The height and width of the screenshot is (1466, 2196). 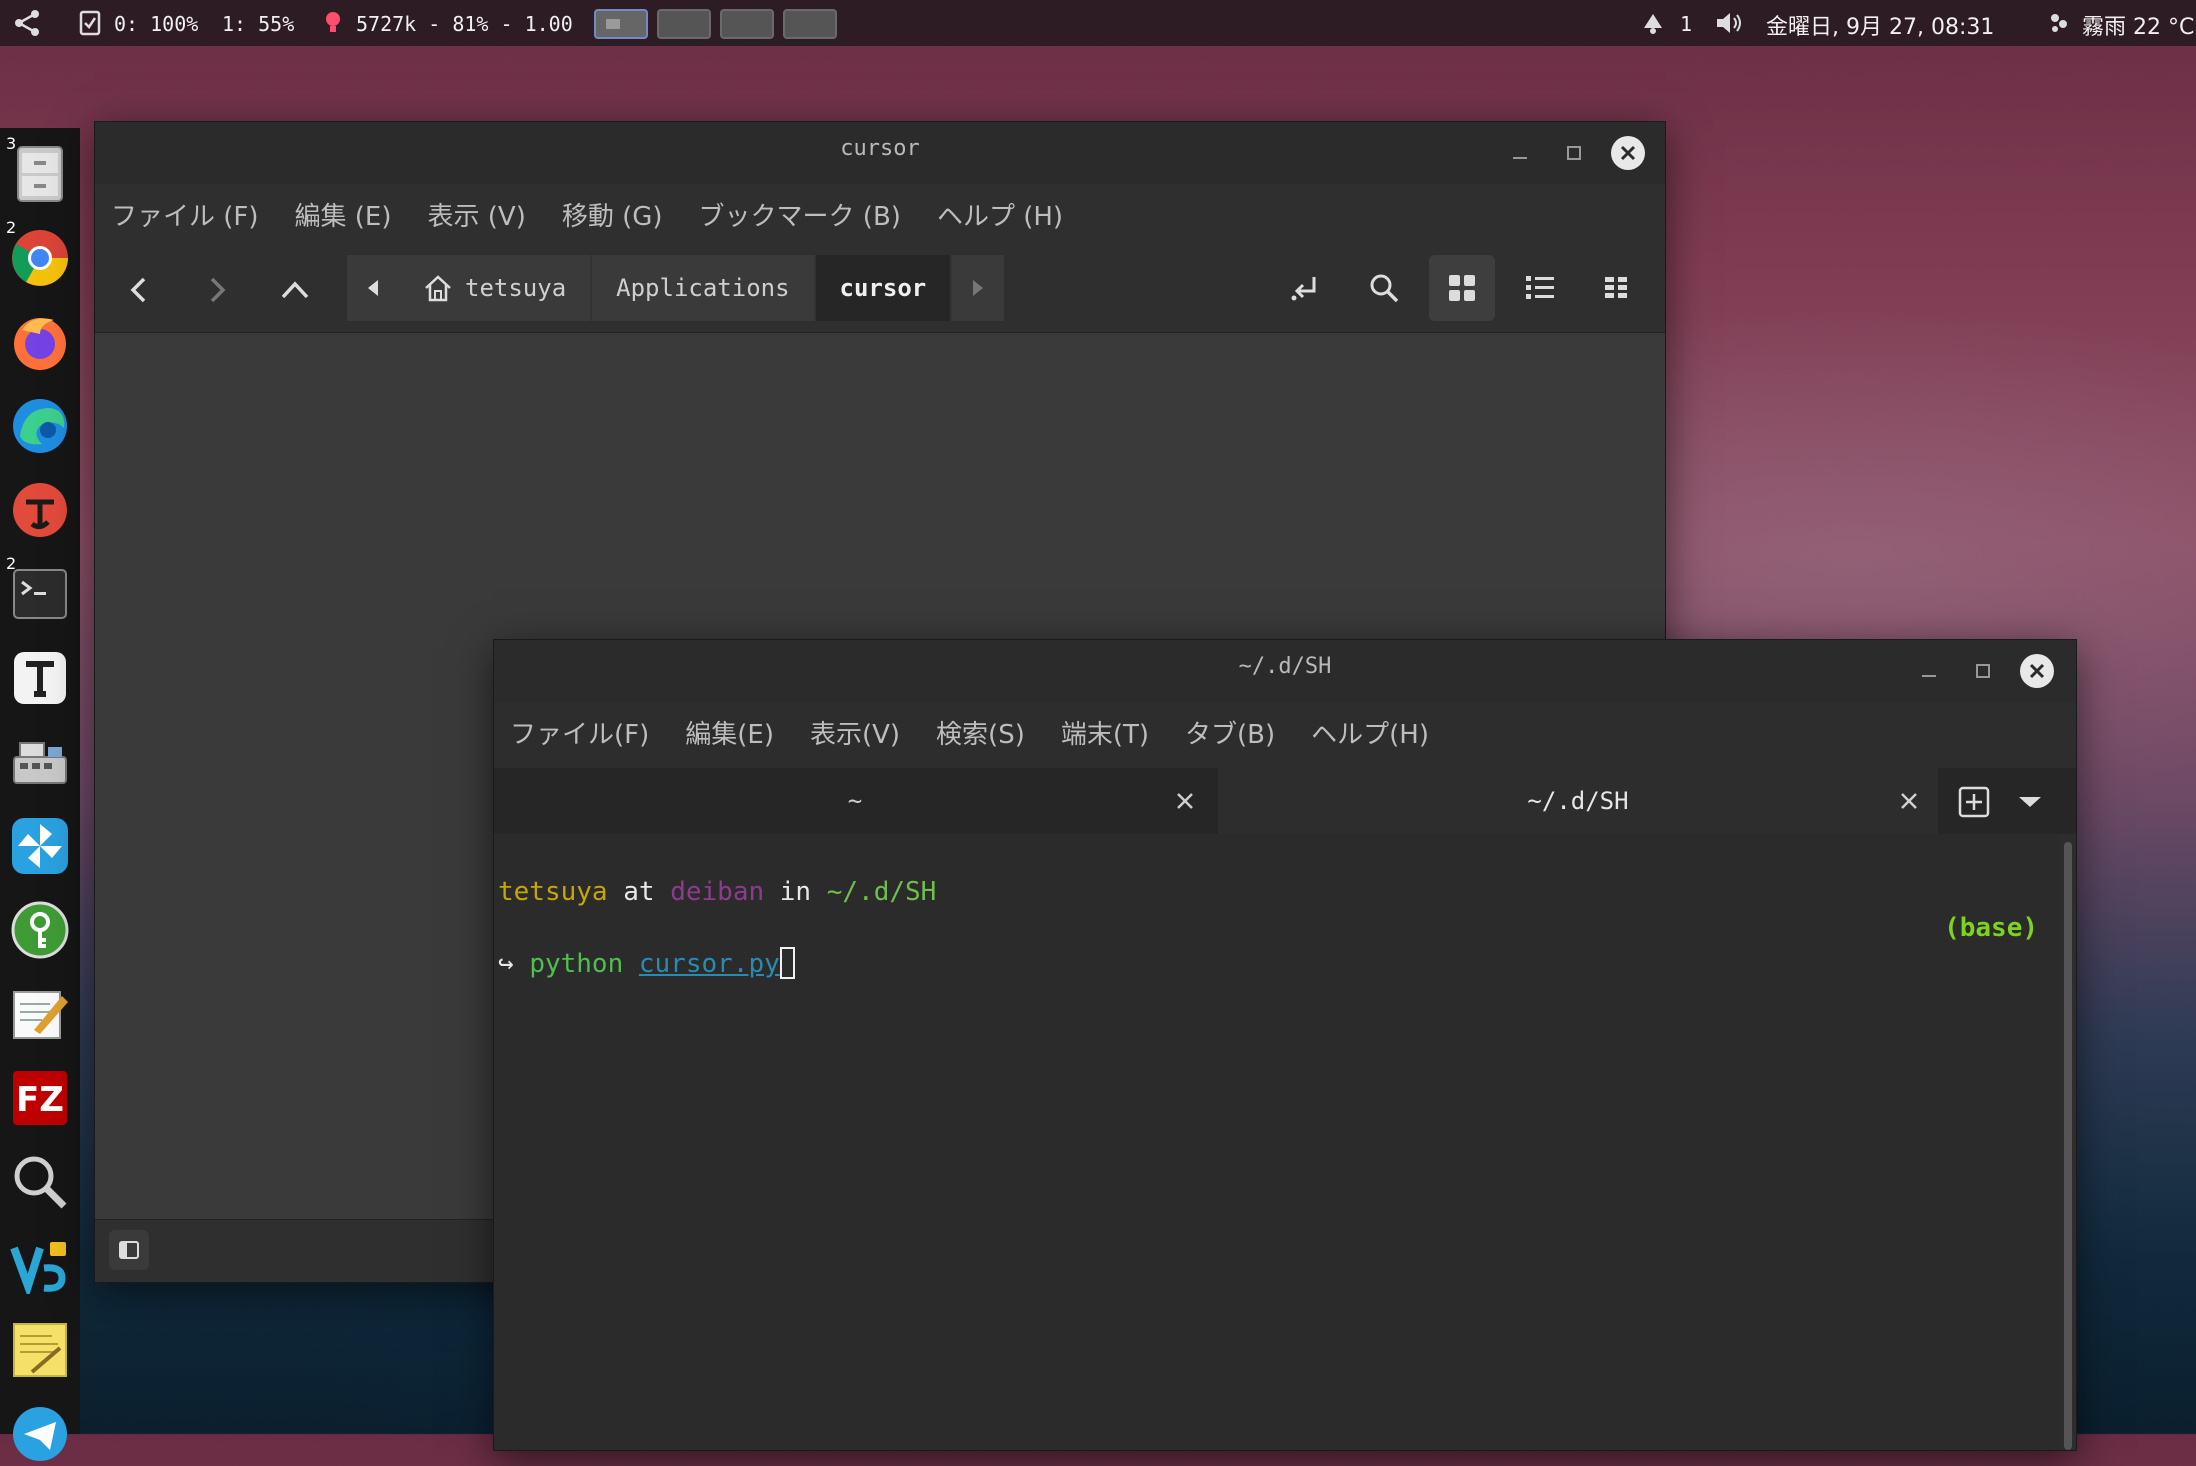 What do you see at coordinates (1000, 214) in the screenshot?
I see `menu-help: ヘルプ (H)` at bounding box center [1000, 214].